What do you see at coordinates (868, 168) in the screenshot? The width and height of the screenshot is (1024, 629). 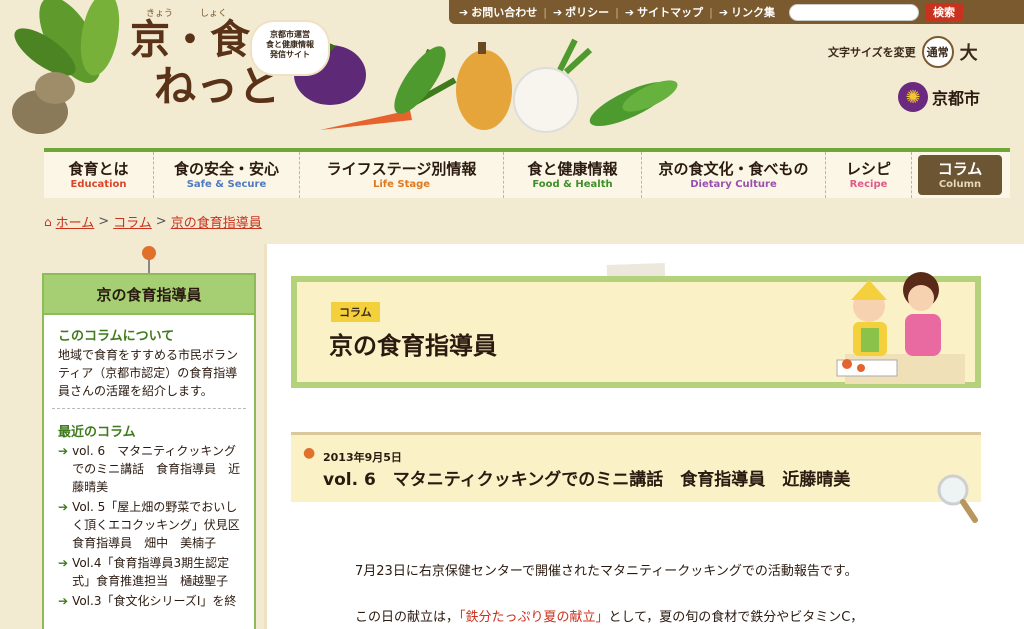 I see `nav-label: レシピ` at bounding box center [868, 168].